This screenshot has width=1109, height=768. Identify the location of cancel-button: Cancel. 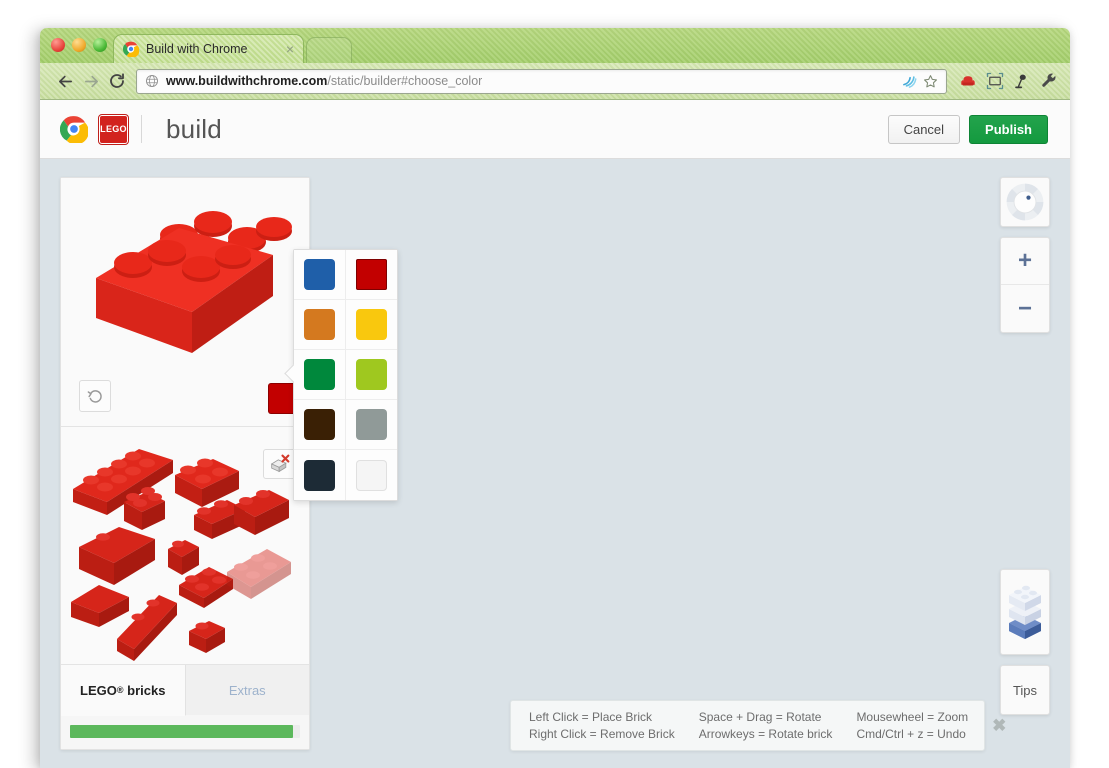
(924, 129).